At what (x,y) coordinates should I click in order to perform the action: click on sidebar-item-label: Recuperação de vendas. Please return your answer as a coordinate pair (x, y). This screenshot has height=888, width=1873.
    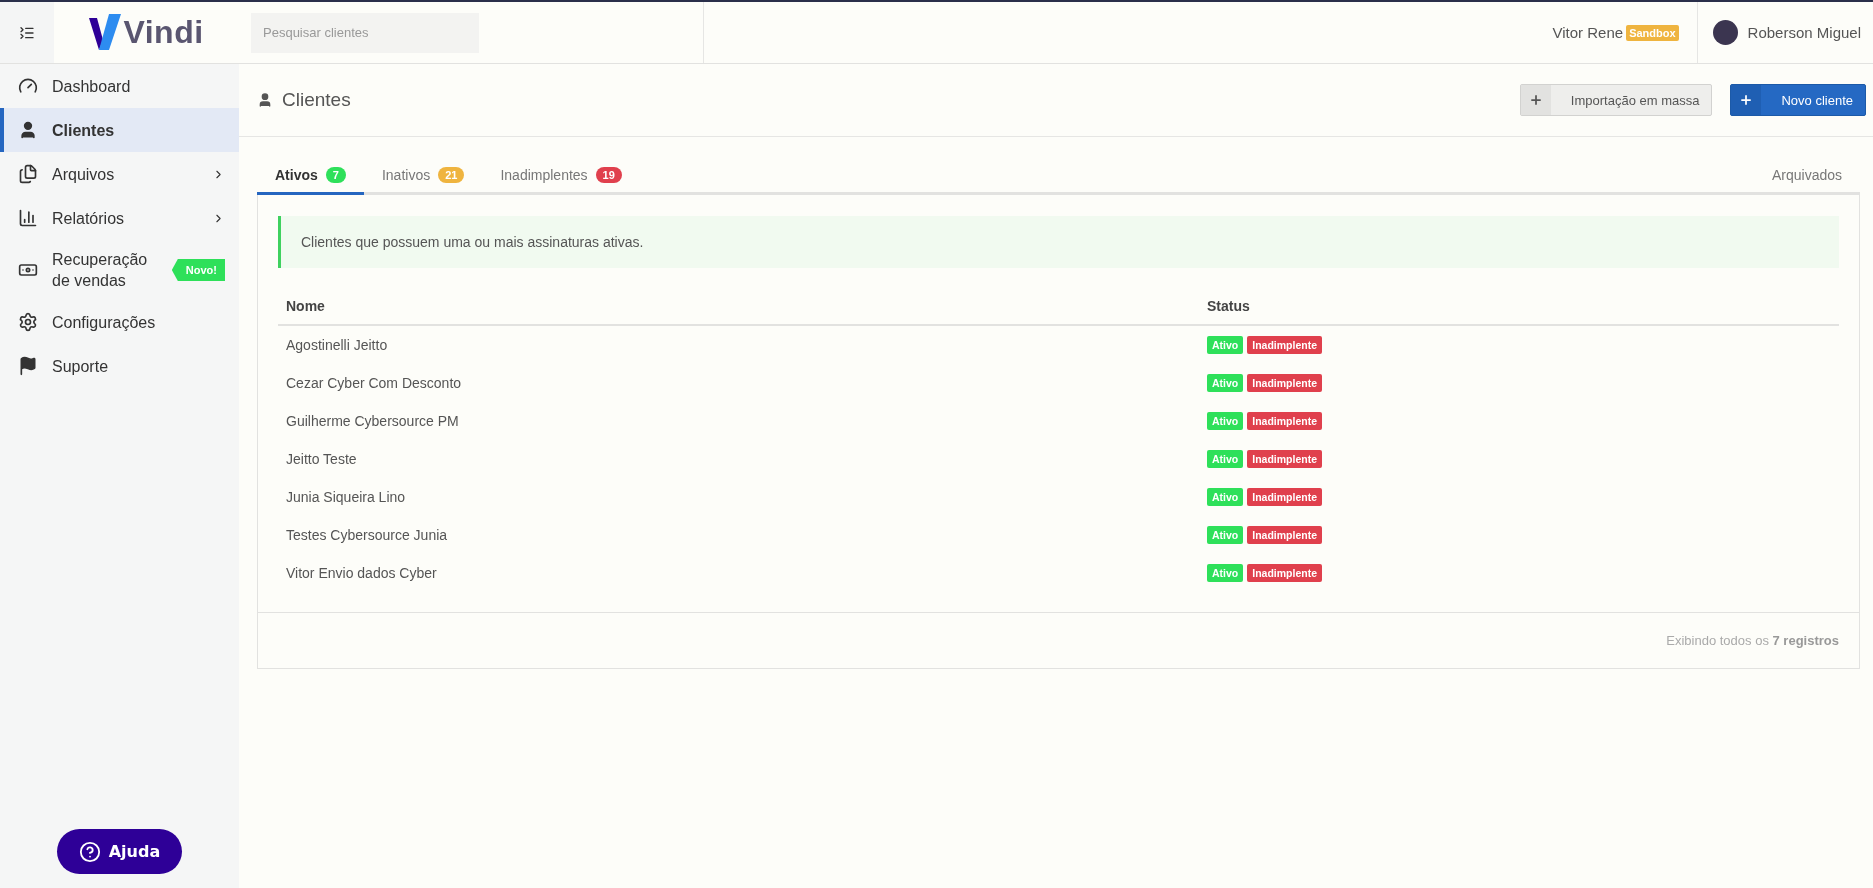
    Looking at the image, I should click on (100, 270).